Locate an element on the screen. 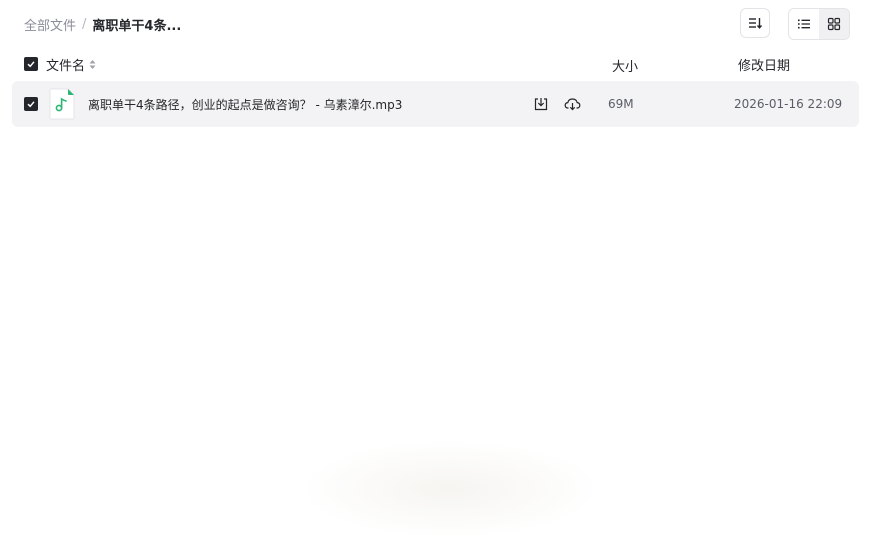 The height and width of the screenshot is (538, 874). download-button is located at coordinates (541, 104).